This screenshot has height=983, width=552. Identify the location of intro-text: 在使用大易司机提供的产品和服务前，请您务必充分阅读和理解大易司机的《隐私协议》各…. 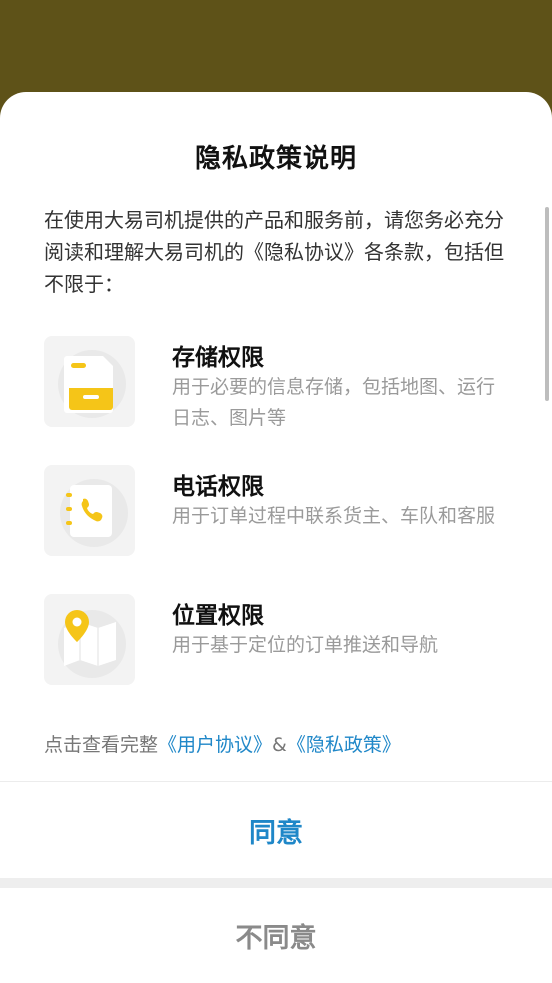
(274, 252).